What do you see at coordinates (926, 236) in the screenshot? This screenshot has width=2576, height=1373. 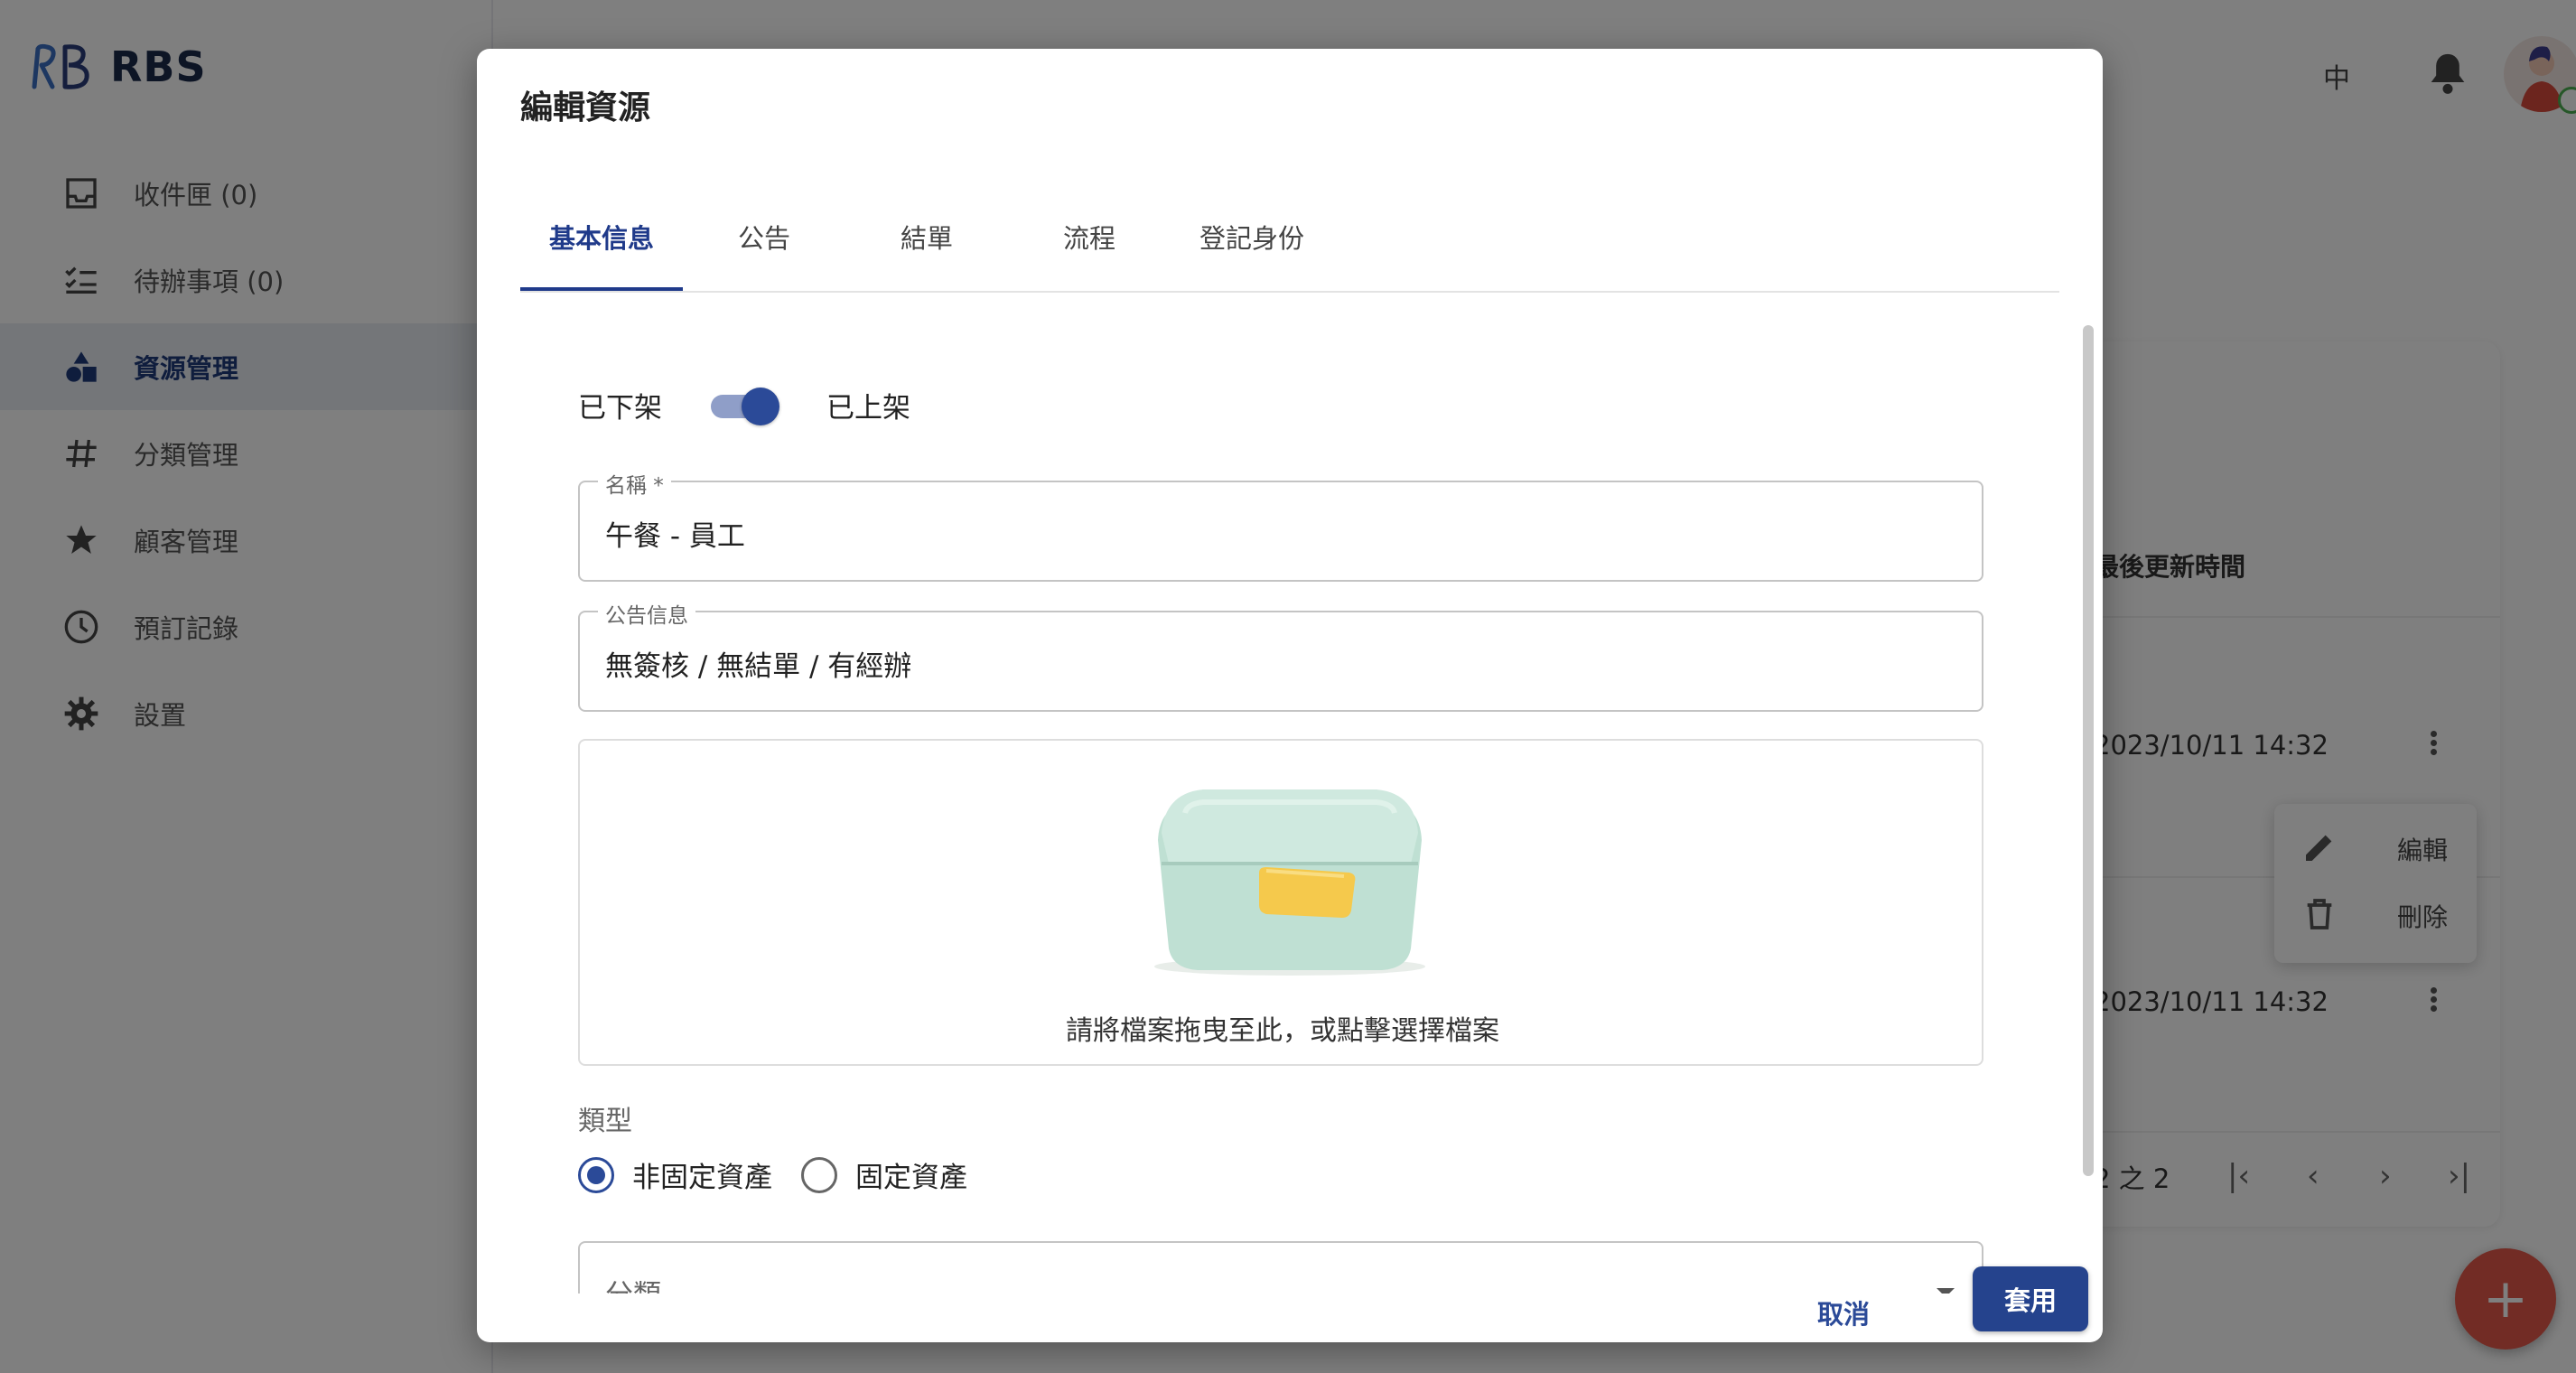 I see `tab-settlement: 結單` at bounding box center [926, 236].